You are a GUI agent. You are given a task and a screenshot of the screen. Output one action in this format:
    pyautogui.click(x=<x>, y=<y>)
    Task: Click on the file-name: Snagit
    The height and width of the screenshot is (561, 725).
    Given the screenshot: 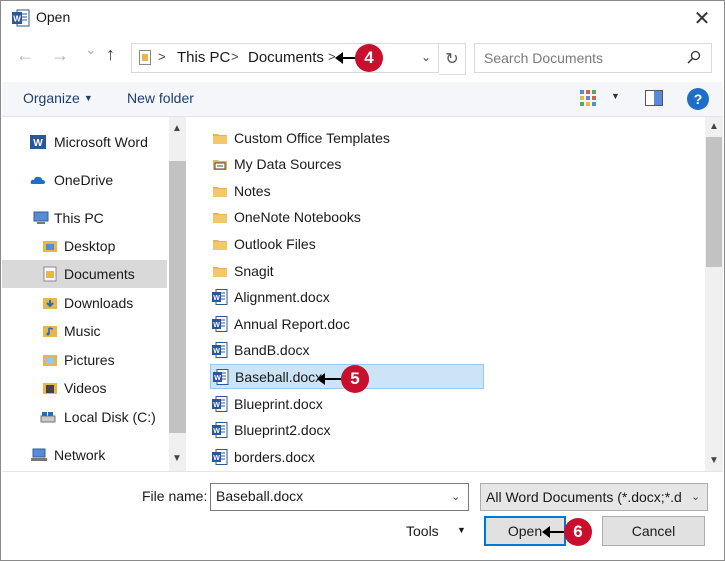 What is the action you would take?
    pyautogui.click(x=254, y=270)
    